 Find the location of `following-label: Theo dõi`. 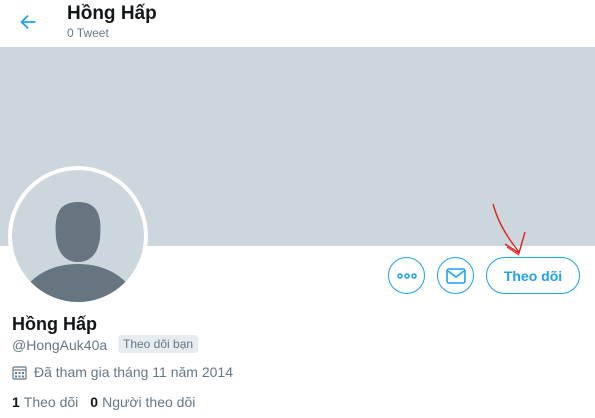

following-label: Theo dõi is located at coordinates (51, 402).